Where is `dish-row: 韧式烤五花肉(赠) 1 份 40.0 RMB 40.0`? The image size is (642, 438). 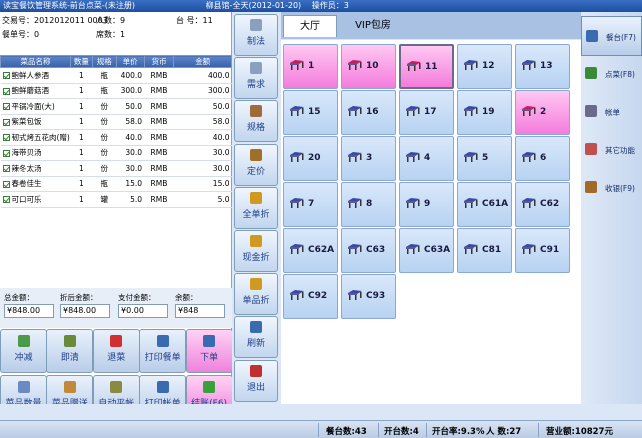 dish-row: 韧式烤五花肉(赠) 1 份 40.0 RMB 40.0 is located at coordinates (116, 137).